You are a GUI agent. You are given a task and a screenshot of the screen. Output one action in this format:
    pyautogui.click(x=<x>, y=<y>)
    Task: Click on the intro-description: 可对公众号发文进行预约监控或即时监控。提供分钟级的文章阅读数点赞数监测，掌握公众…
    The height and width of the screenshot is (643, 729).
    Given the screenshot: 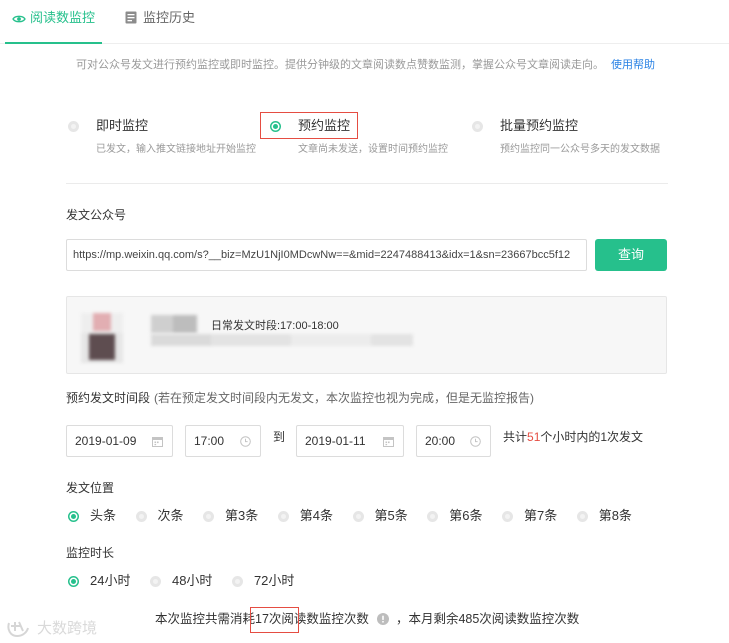 What is the action you would take?
    pyautogui.click(x=365, y=65)
    